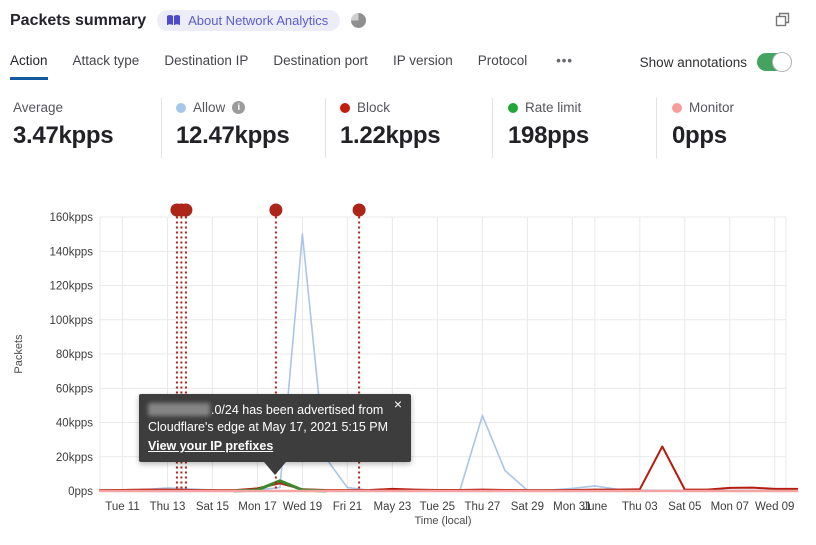  I want to click on y-tick-label: 140kpps, so click(72, 252).